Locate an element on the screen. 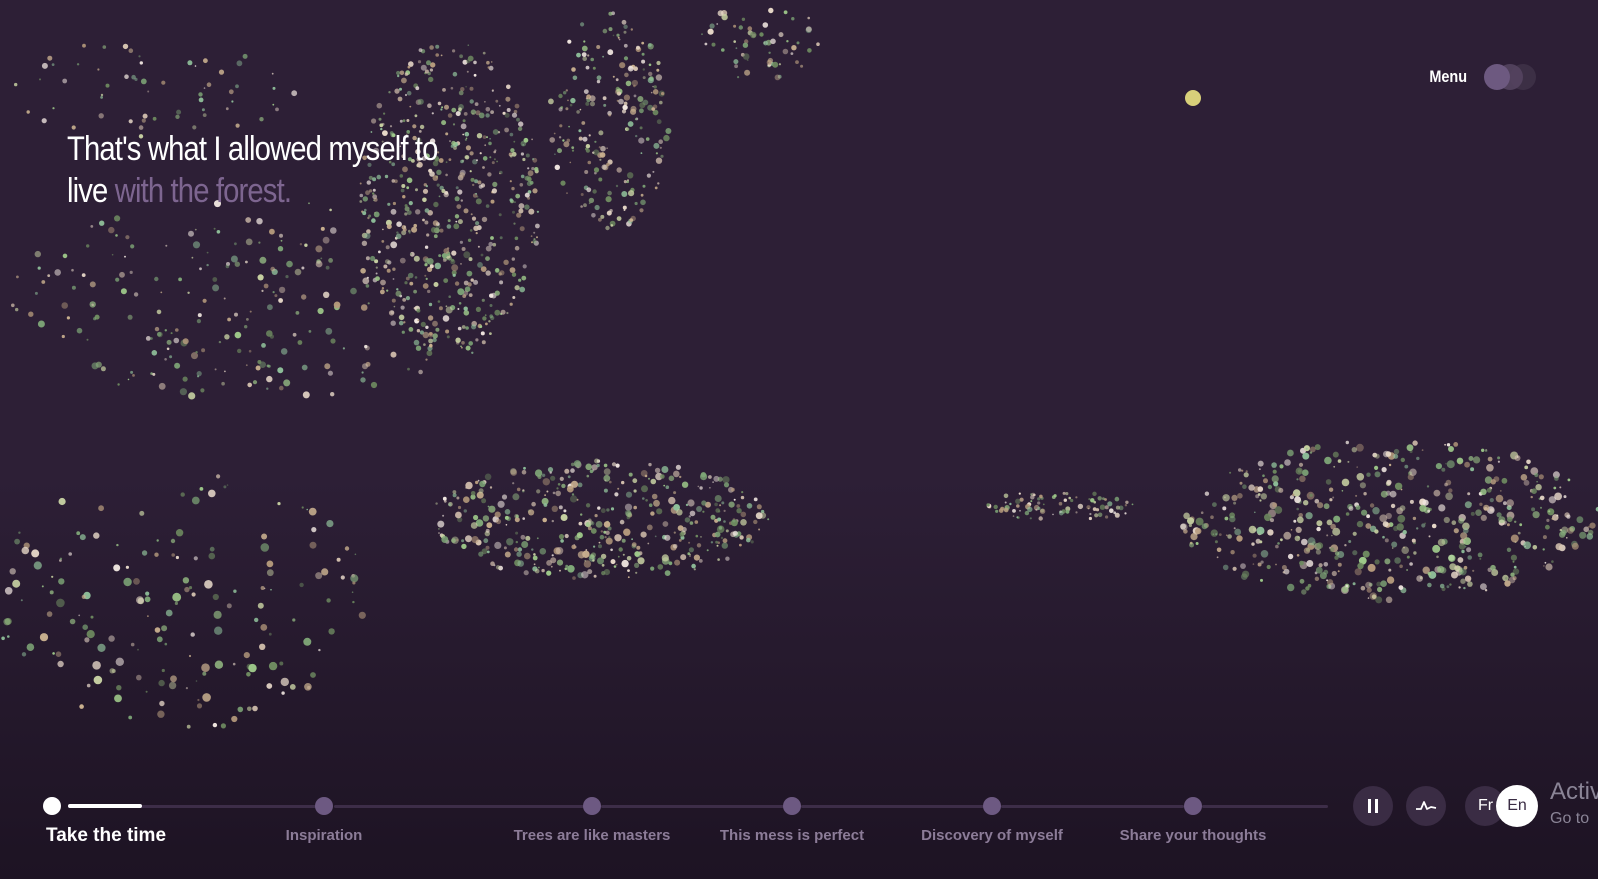  language-en-button: En is located at coordinates (1517, 806).